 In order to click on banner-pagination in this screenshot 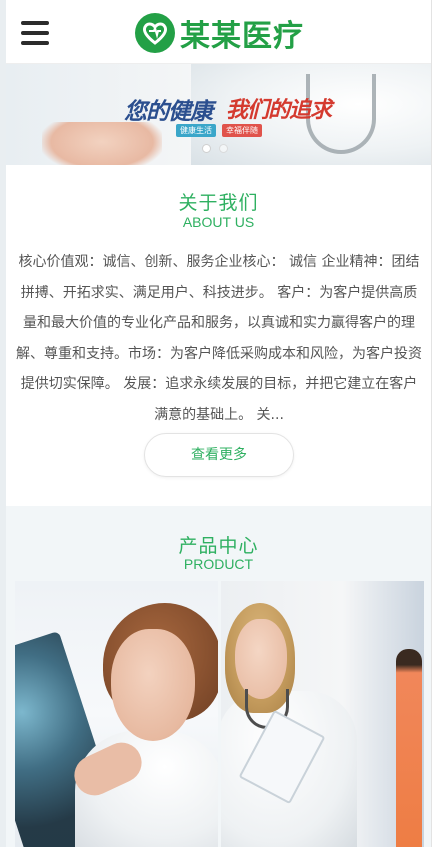, I will do `click(215, 148)`.